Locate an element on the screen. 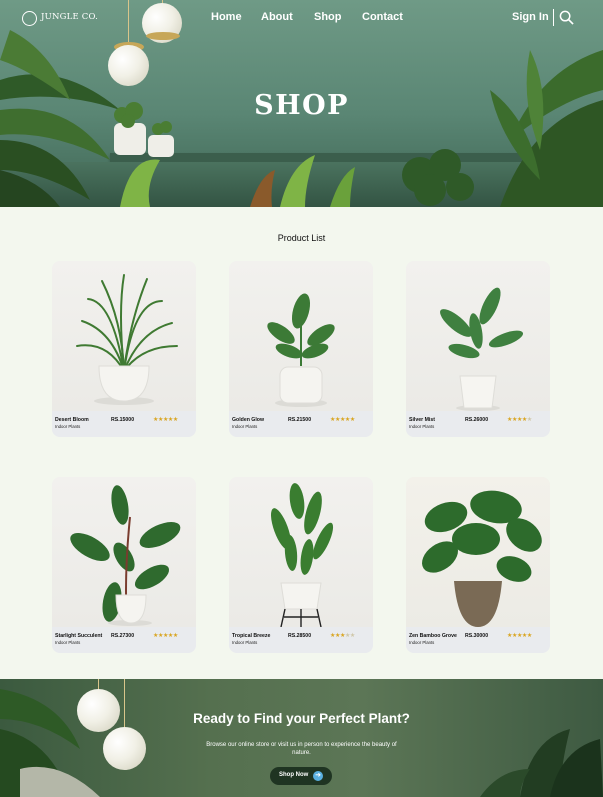  page-title: SHOP is located at coordinates (301, 105).